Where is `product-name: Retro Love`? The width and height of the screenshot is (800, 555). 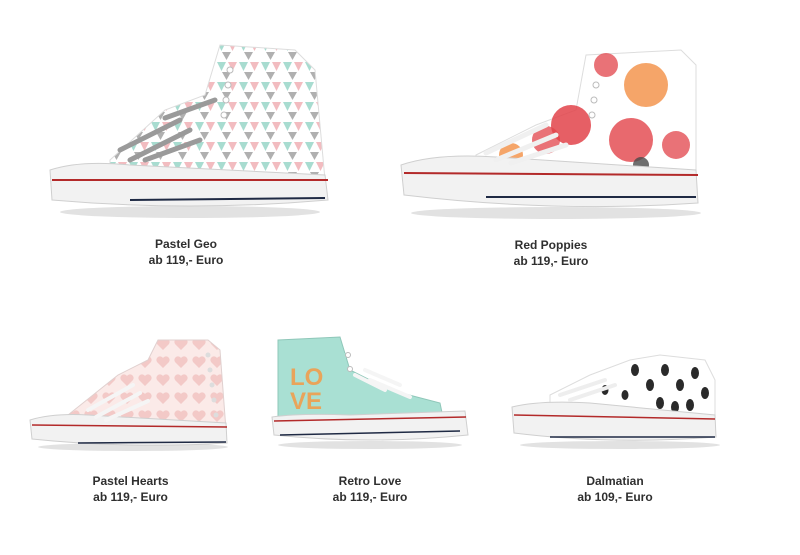
product-name: Retro Love is located at coordinates (370, 481).